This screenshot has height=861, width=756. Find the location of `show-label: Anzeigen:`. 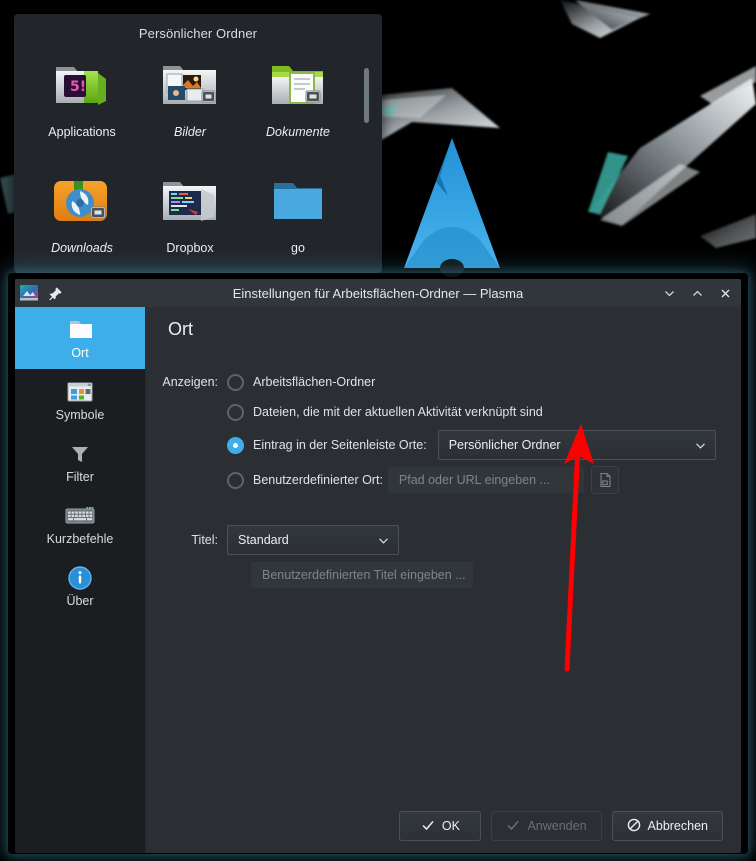

show-label: Anzeigen: is located at coordinates (190, 382).